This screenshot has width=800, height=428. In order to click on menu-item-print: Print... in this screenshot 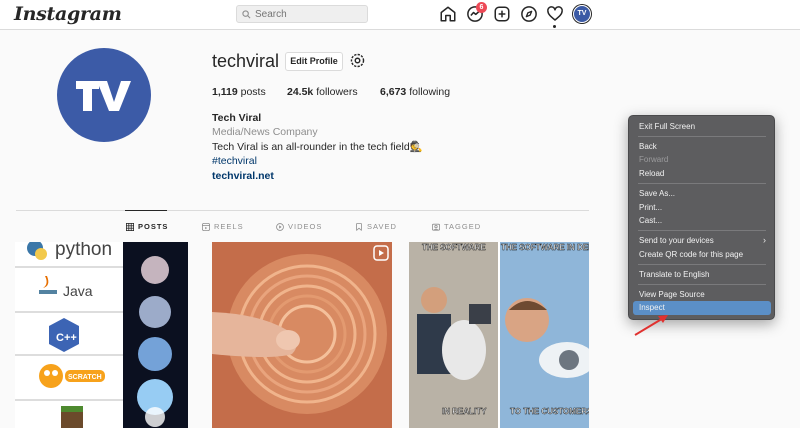, I will do `click(650, 207)`.